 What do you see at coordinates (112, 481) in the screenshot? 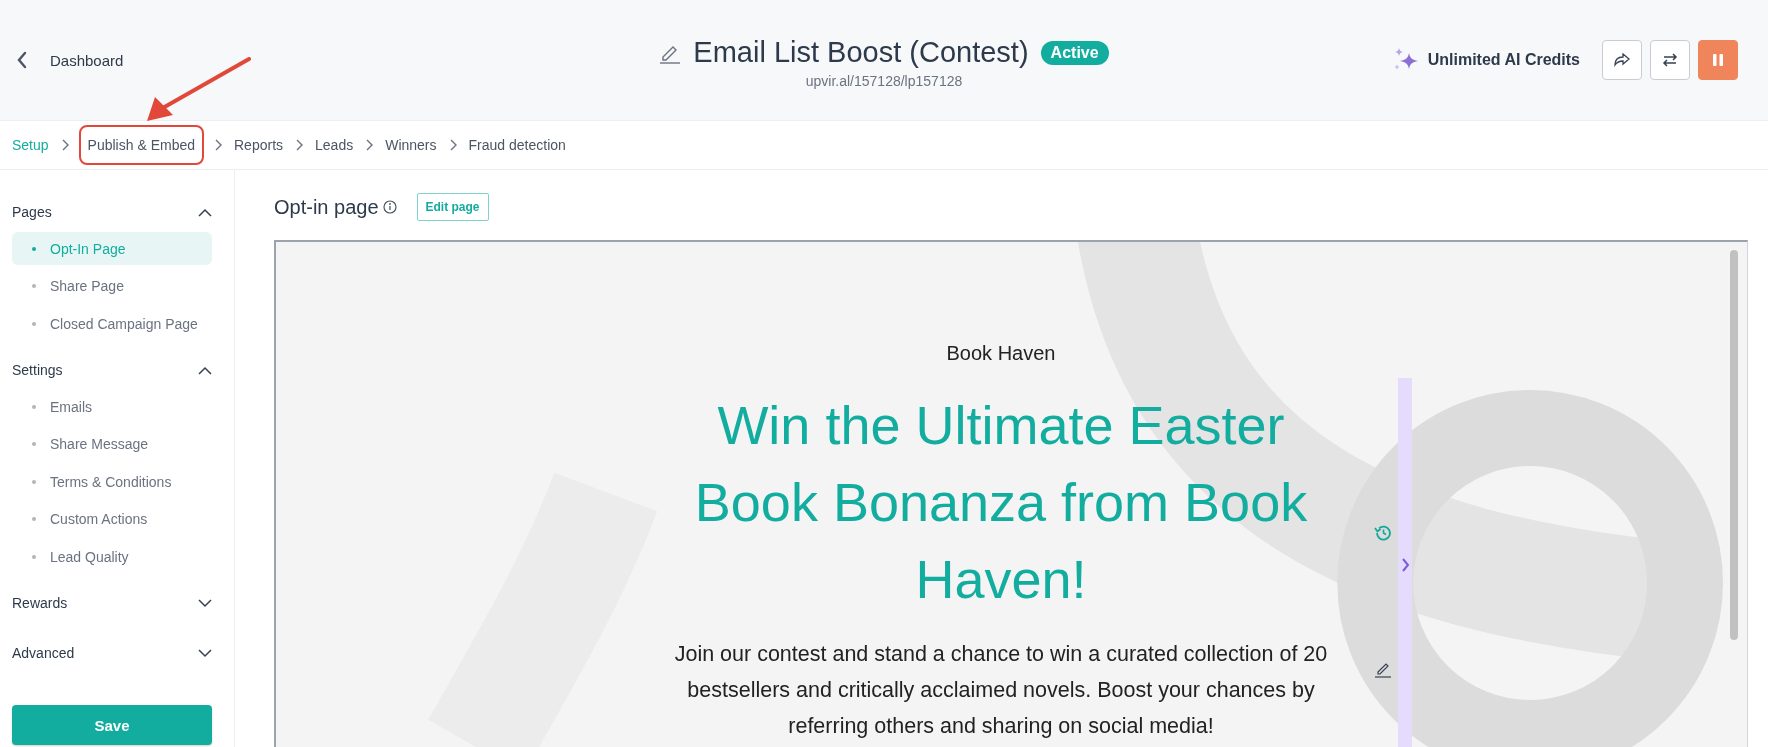
I see `sidebar-item: Terms & Conditions` at bounding box center [112, 481].